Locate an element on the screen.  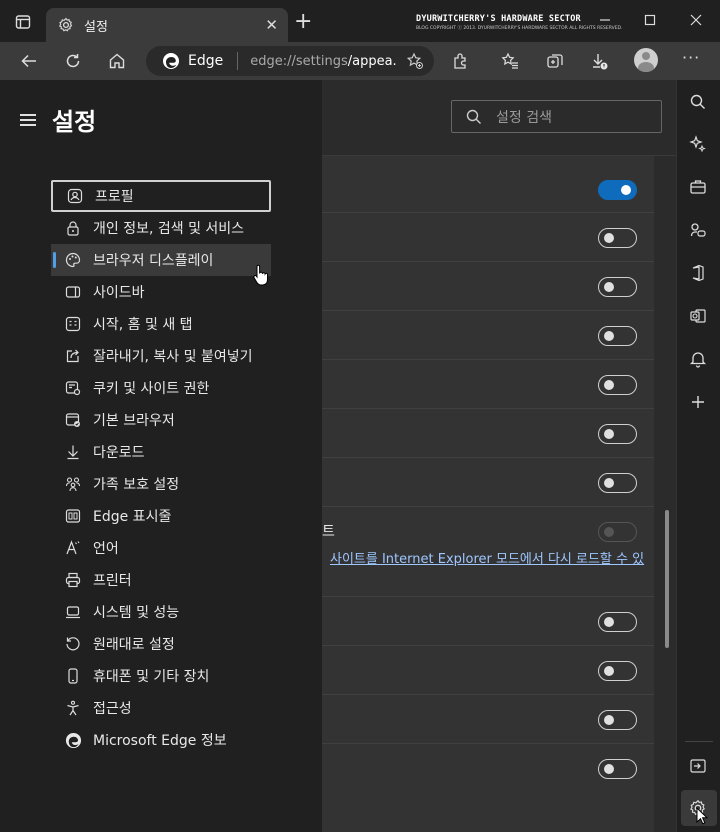
nav-item-about: Microsoft Edge 정보 is located at coordinates (161, 740).